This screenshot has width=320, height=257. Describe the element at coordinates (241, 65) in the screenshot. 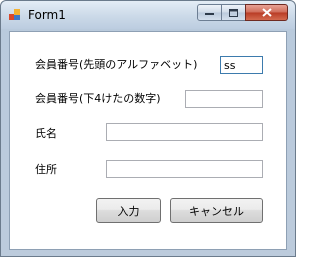

I see `member-initial-field` at that location.